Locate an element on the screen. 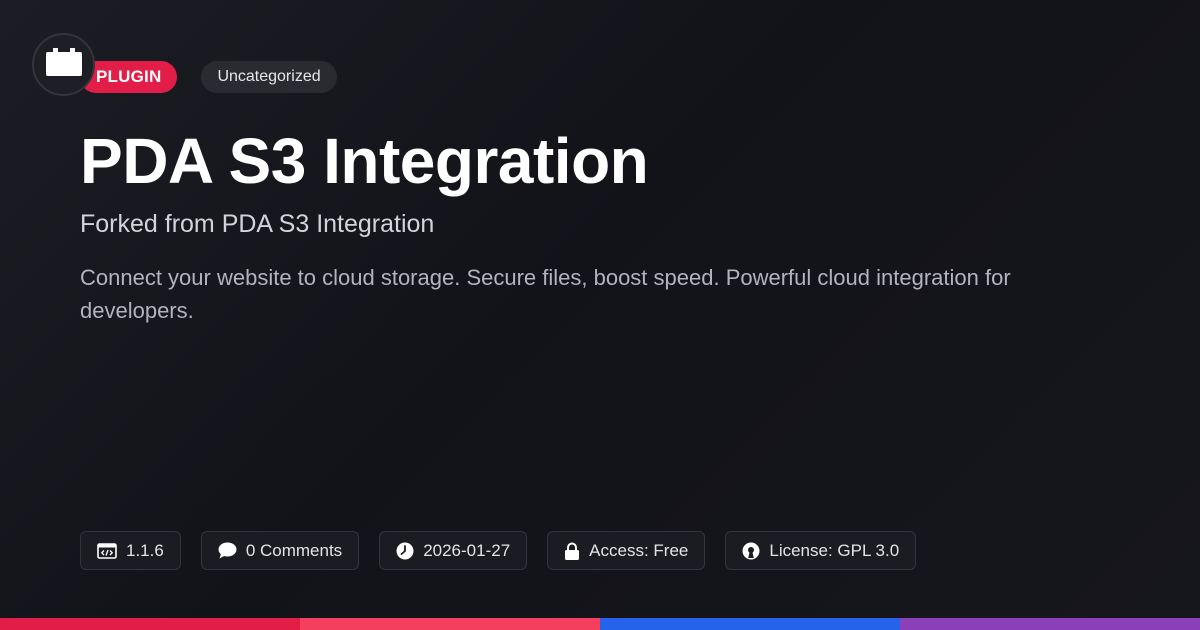 This screenshot has height=630, width=1200. comments-text: 0 Comments is located at coordinates (294, 550).